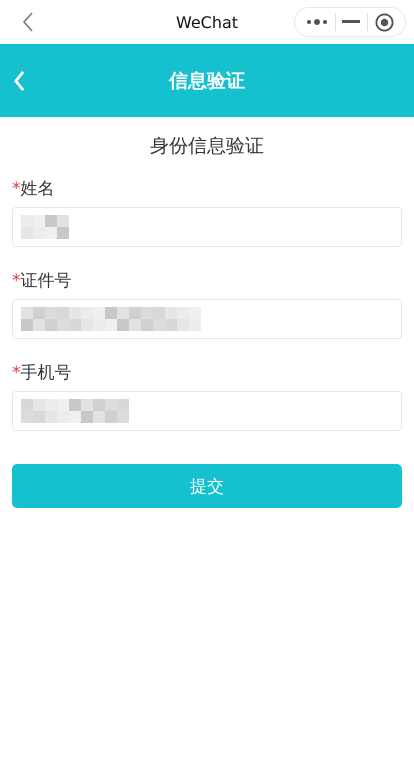 Image resolution: width=414 pixels, height=780 pixels. I want to click on more-icon, so click(317, 22).